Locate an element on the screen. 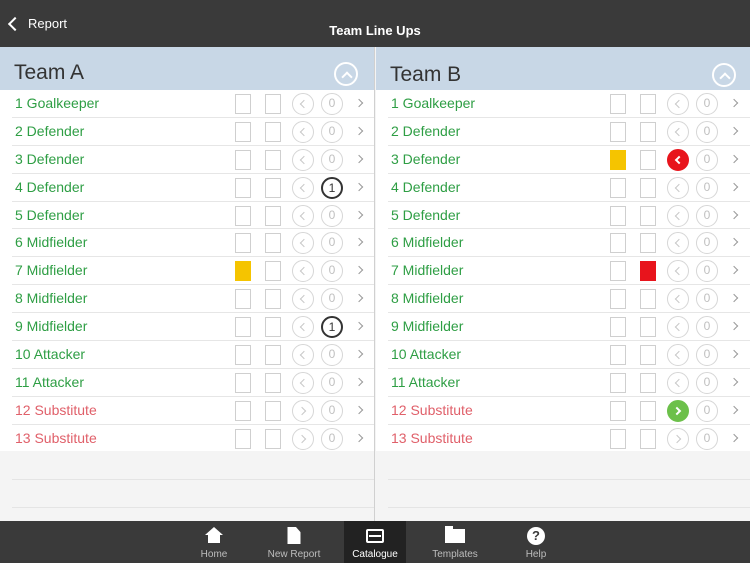 Image resolution: width=750 pixels, height=563 pixels. player-name: 7 Midfielder is located at coordinates (427, 270).